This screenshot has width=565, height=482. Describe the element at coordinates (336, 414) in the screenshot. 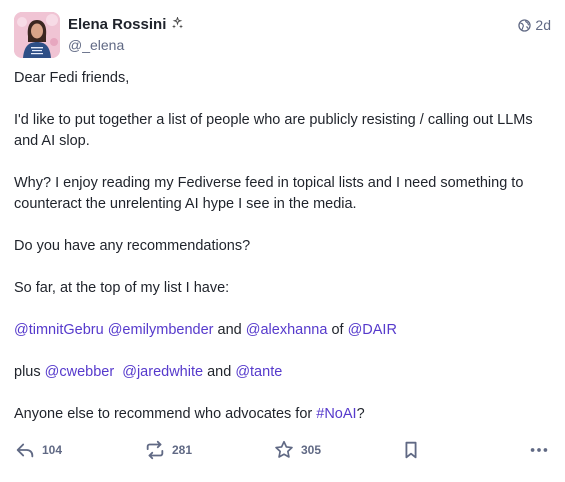

I see `hashtag-link: #NoAI` at that location.